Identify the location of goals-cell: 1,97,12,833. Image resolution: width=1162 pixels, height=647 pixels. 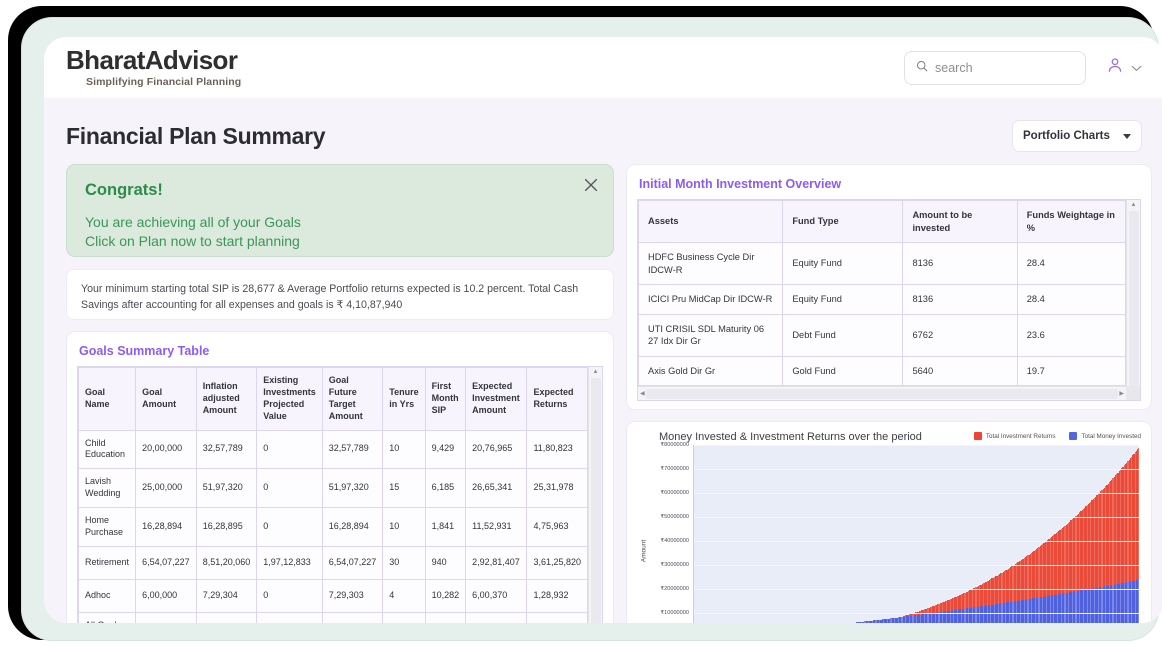
(289, 617).